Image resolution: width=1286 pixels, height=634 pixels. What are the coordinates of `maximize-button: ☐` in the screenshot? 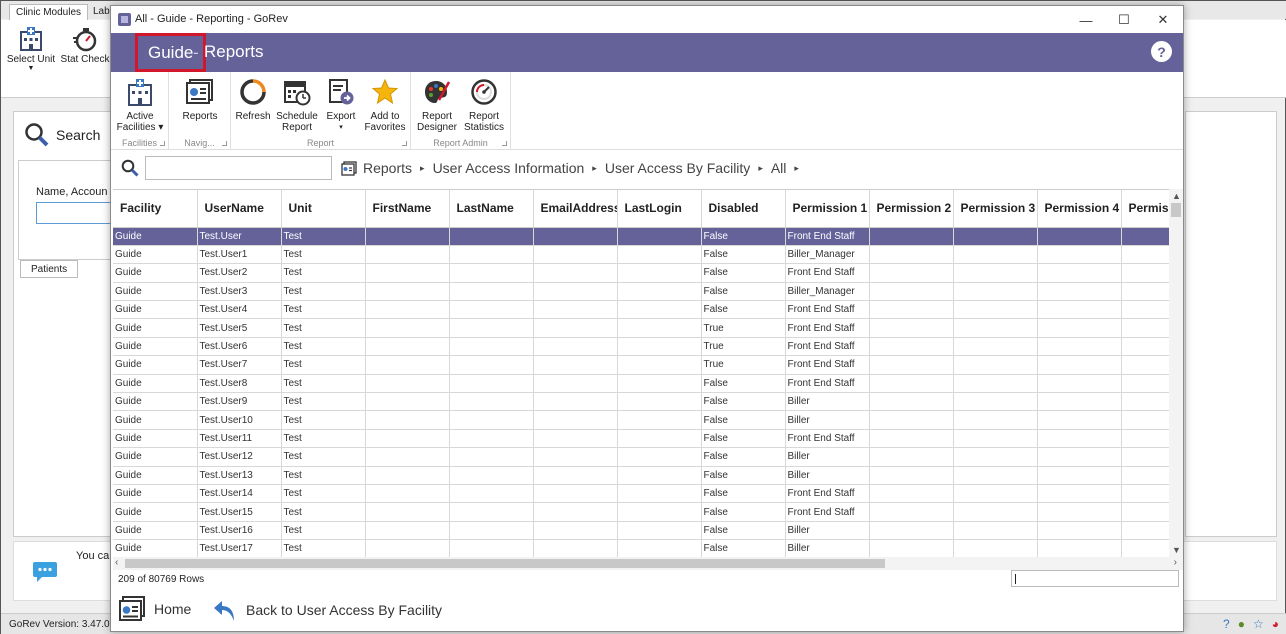 It's located at (1124, 20).